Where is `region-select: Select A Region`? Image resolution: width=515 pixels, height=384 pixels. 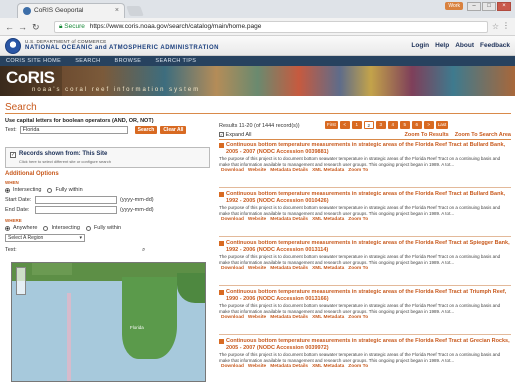
region-select: Select A Region is located at coordinates (45, 238).